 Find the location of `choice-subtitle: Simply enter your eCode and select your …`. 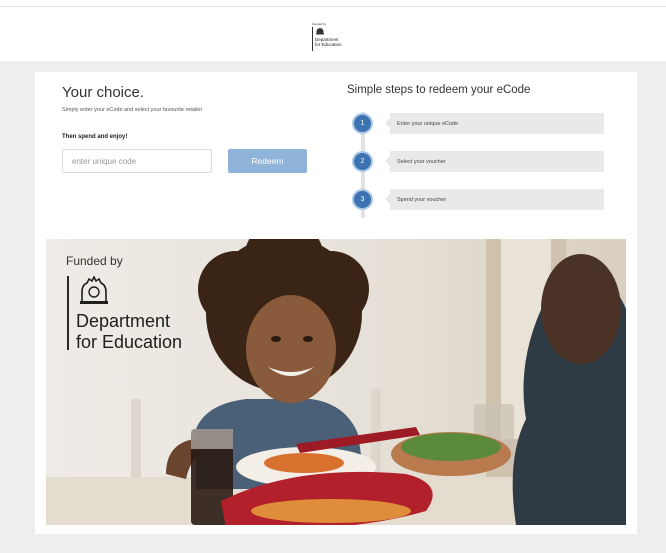

choice-subtitle: Simply enter your eCode and select your … is located at coordinates (132, 110).